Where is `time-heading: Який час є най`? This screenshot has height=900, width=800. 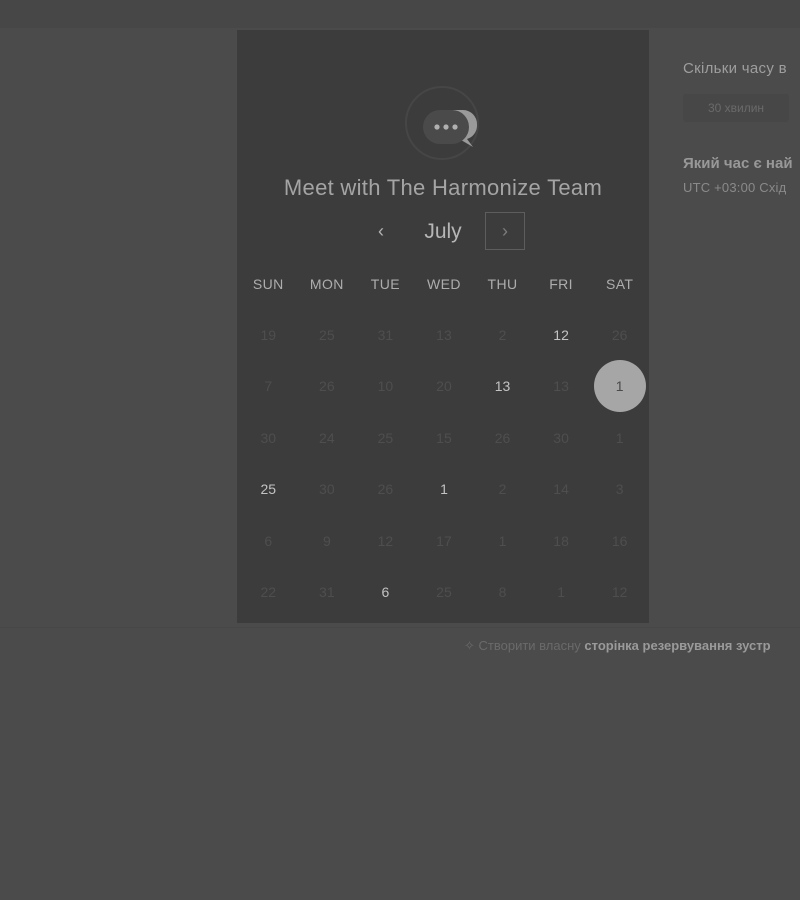 time-heading: Який час є най is located at coordinates (738, 163).